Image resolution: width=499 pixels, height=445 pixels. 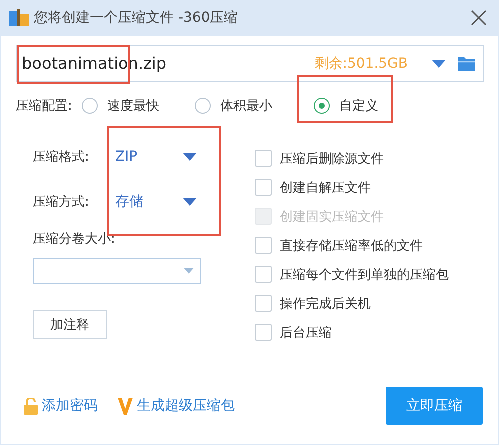 What do you see at coordinates (19, 18) in the screenshot?
I see `archive-icon` at bounding box center [19, 18].